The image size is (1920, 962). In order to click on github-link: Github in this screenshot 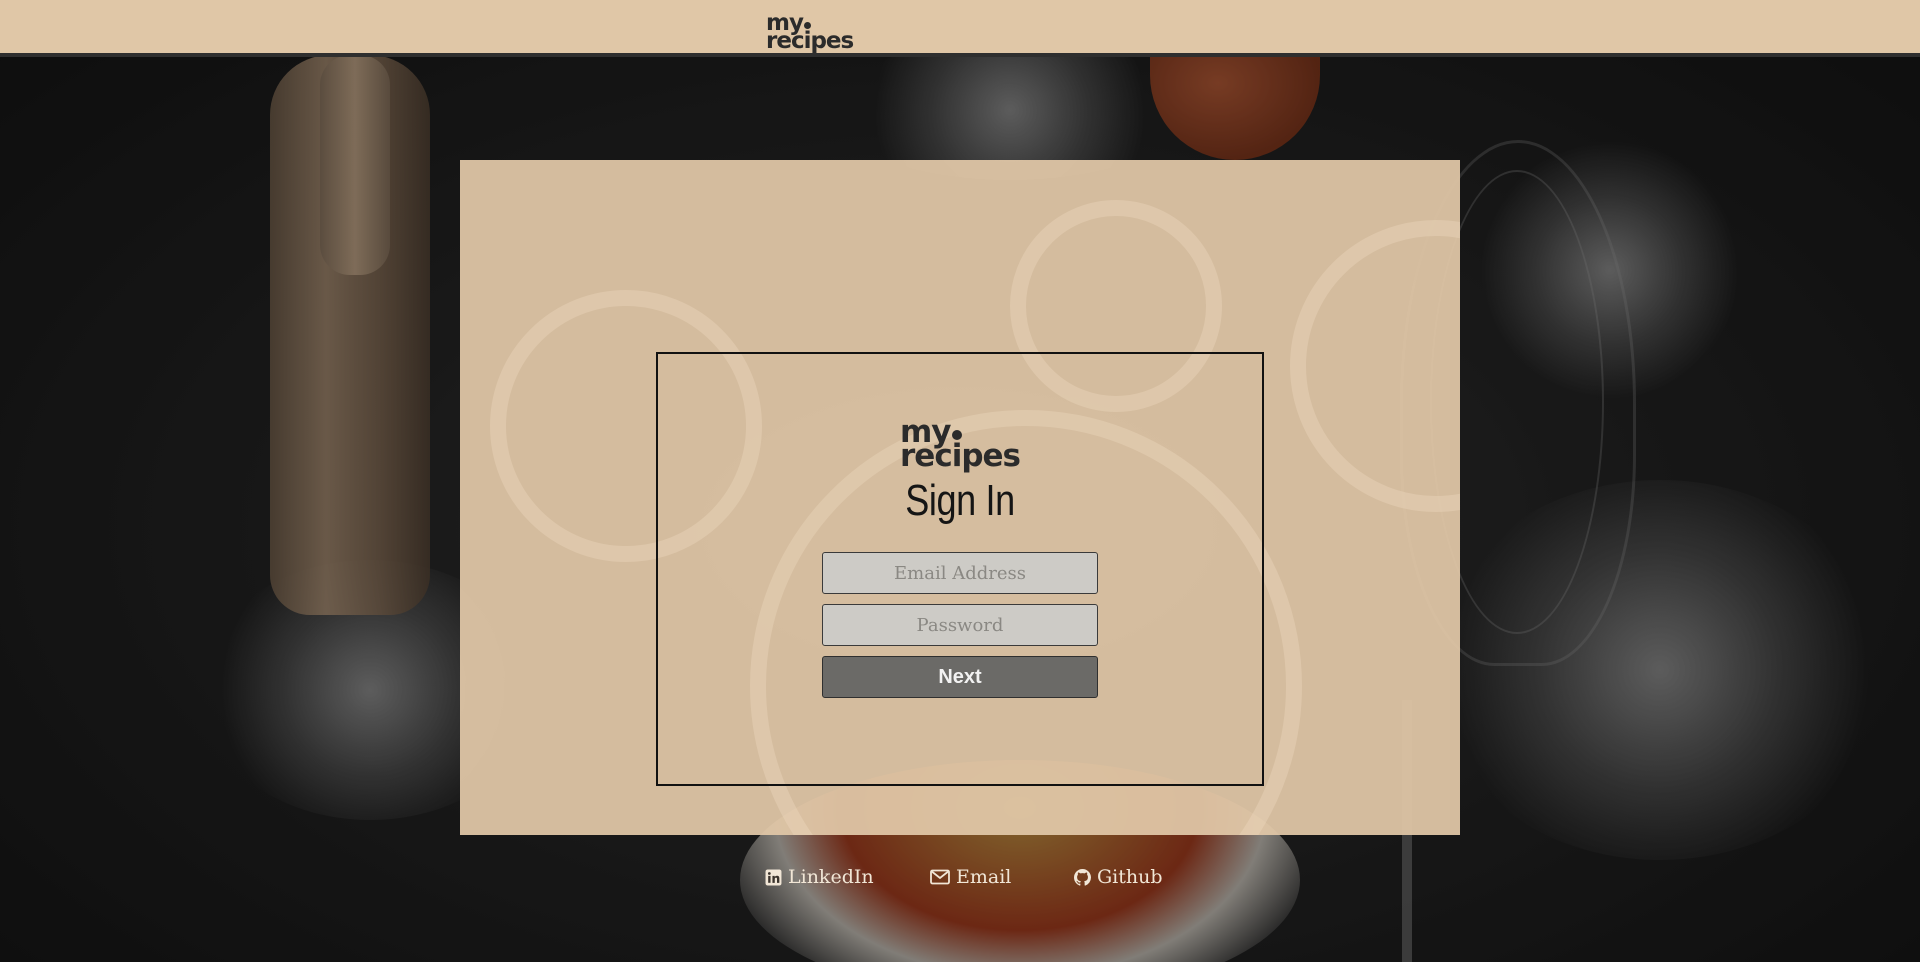, I will do `click(1118, 877)`.